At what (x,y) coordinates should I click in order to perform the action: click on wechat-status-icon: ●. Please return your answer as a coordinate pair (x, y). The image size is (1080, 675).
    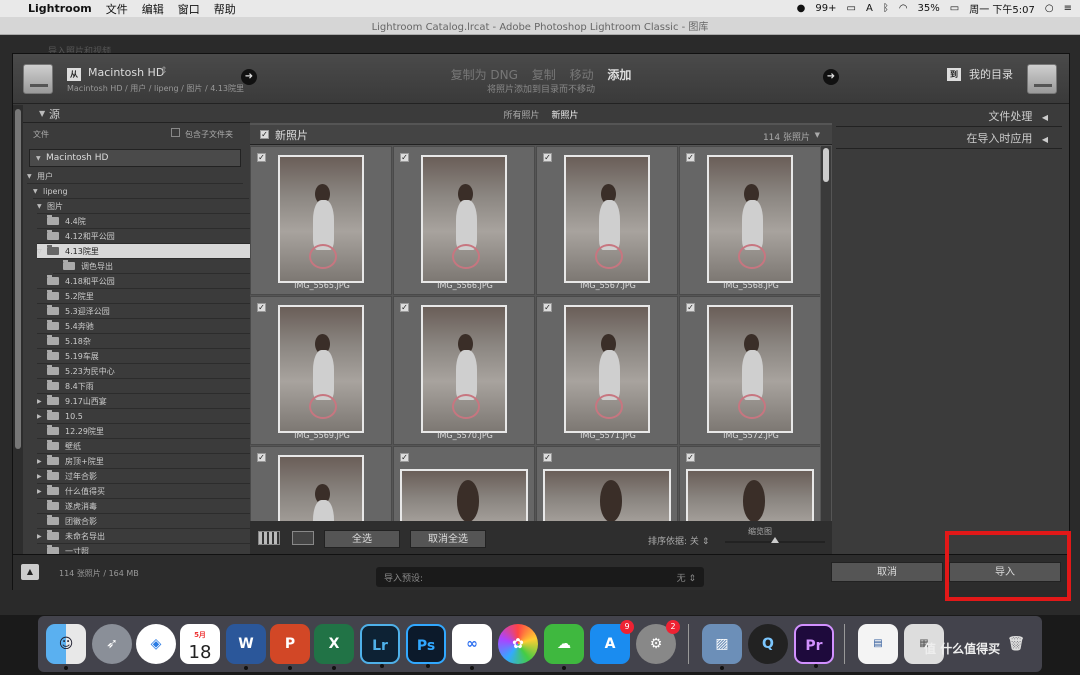
    Looking at the image, I should click on (801, 8).